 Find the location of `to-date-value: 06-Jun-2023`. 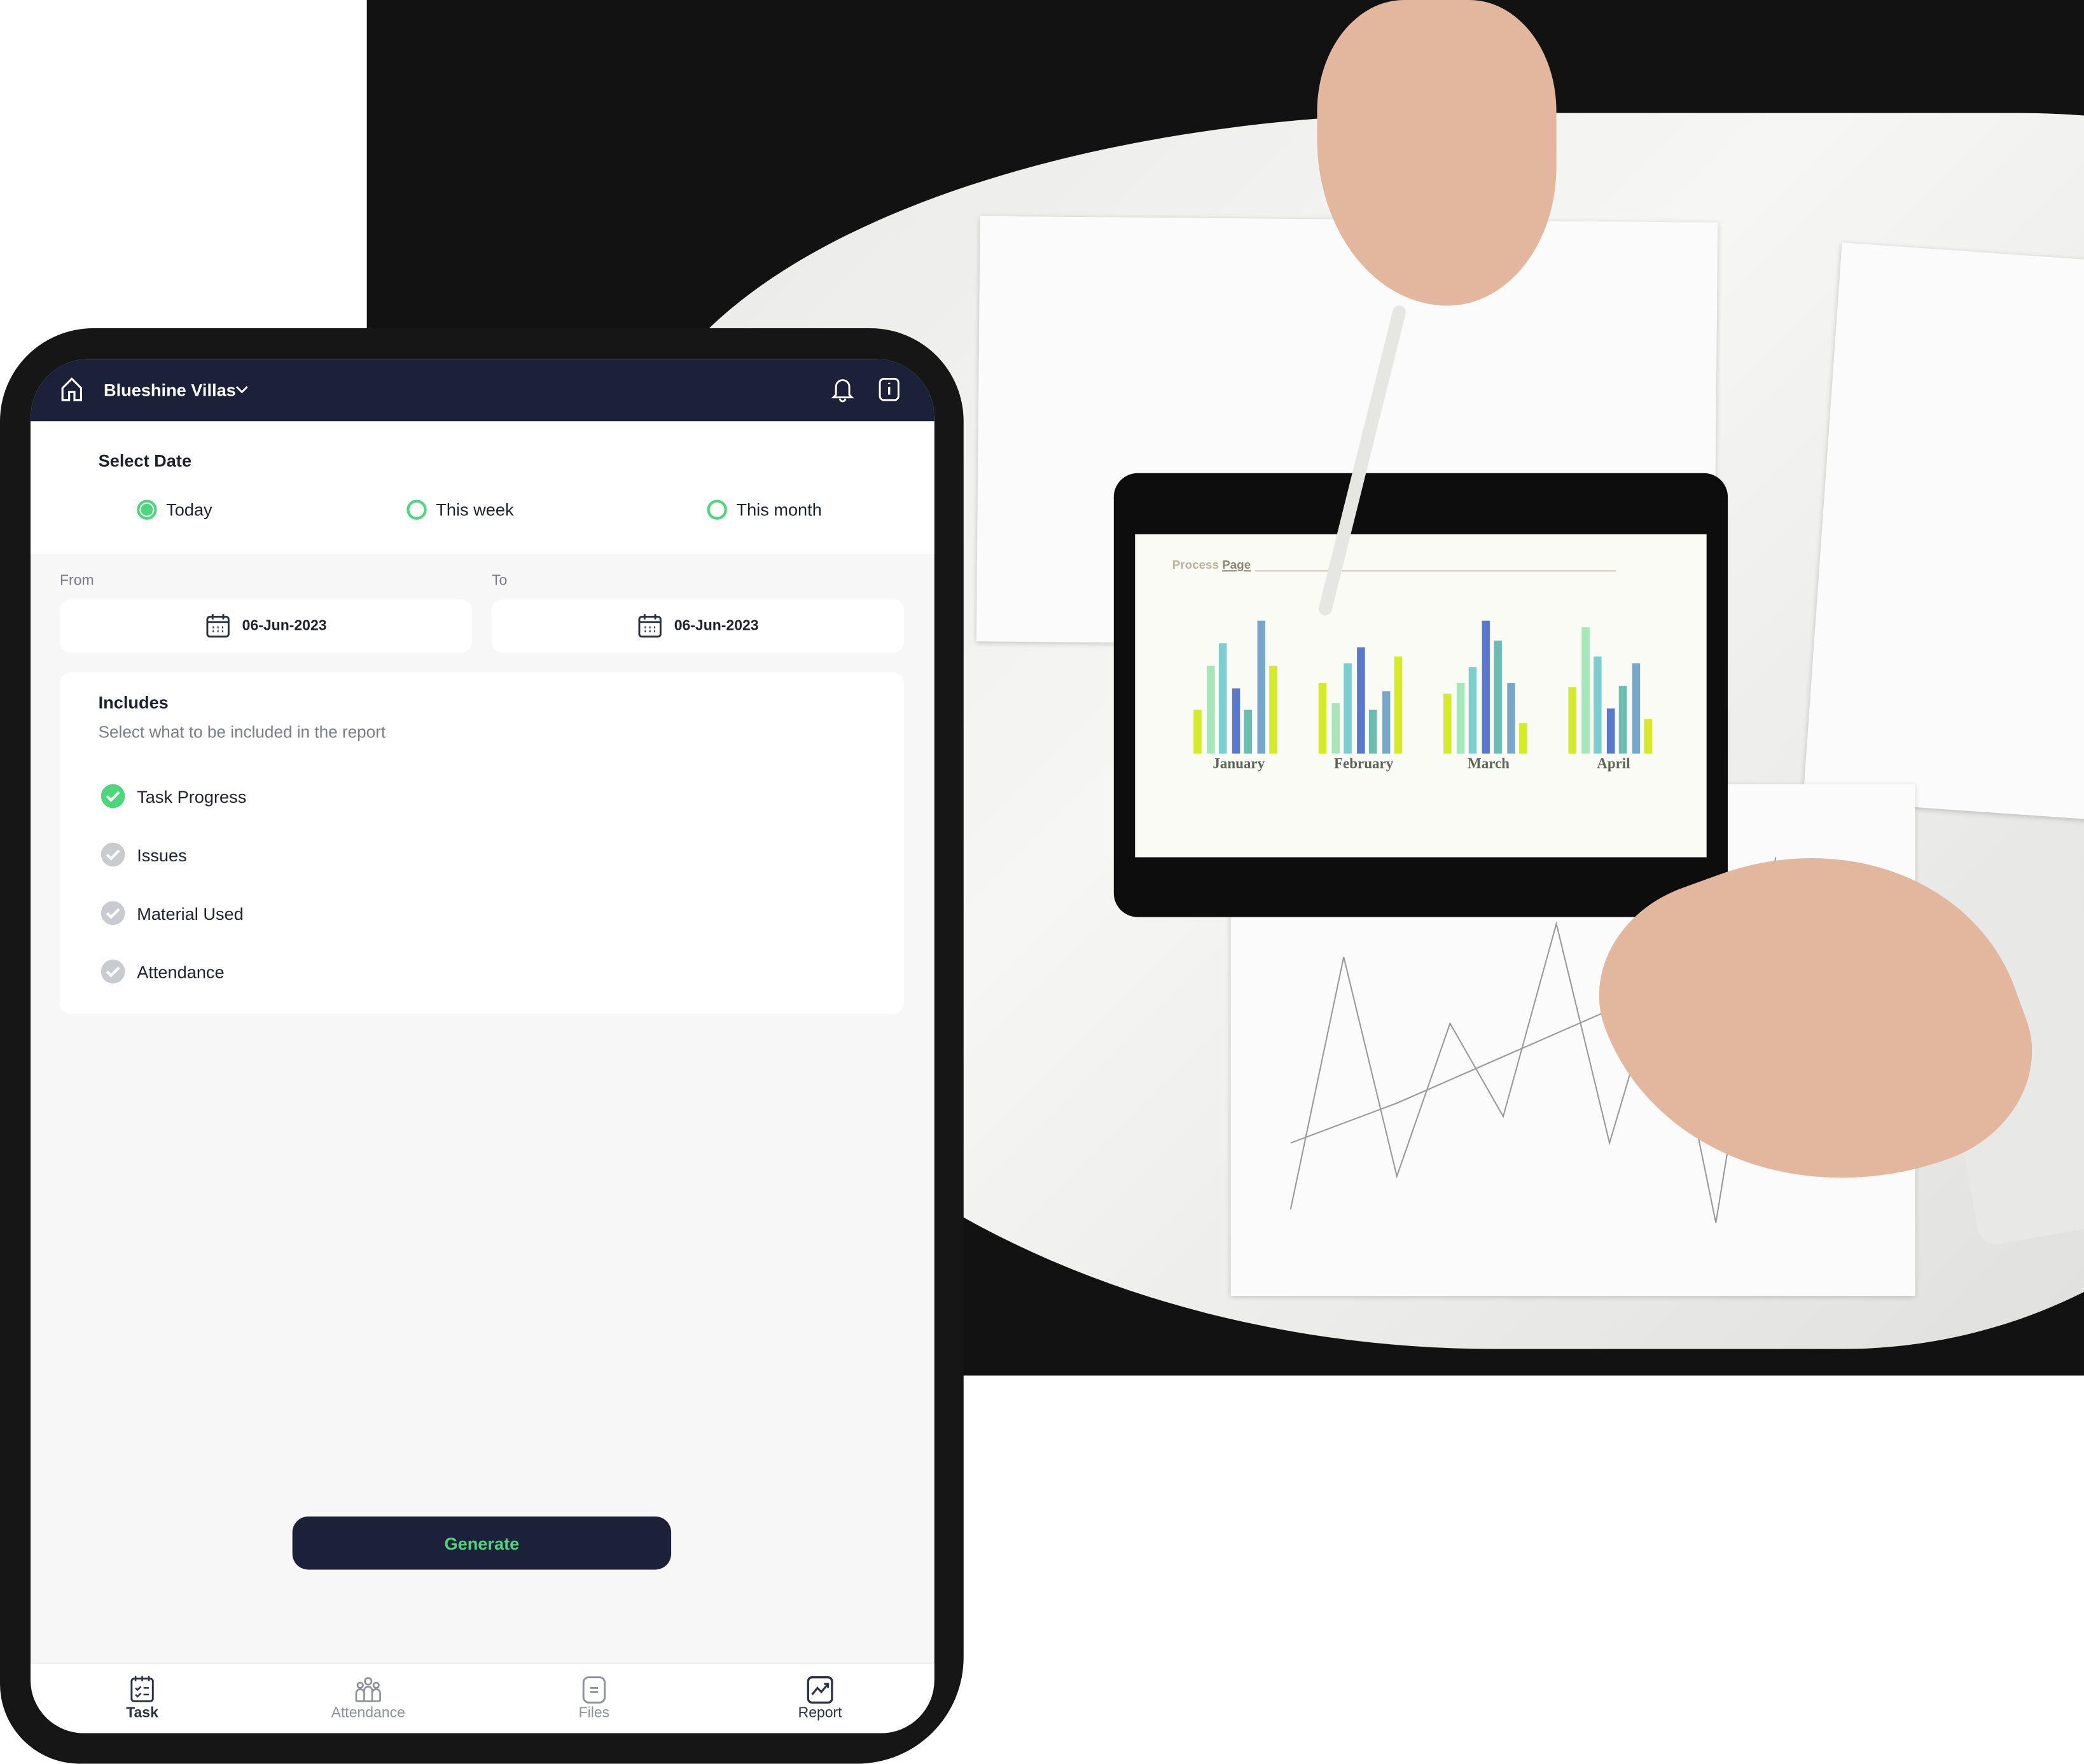

to-date-value: 06-Jun-2023 is located at coordinates (716, 626).